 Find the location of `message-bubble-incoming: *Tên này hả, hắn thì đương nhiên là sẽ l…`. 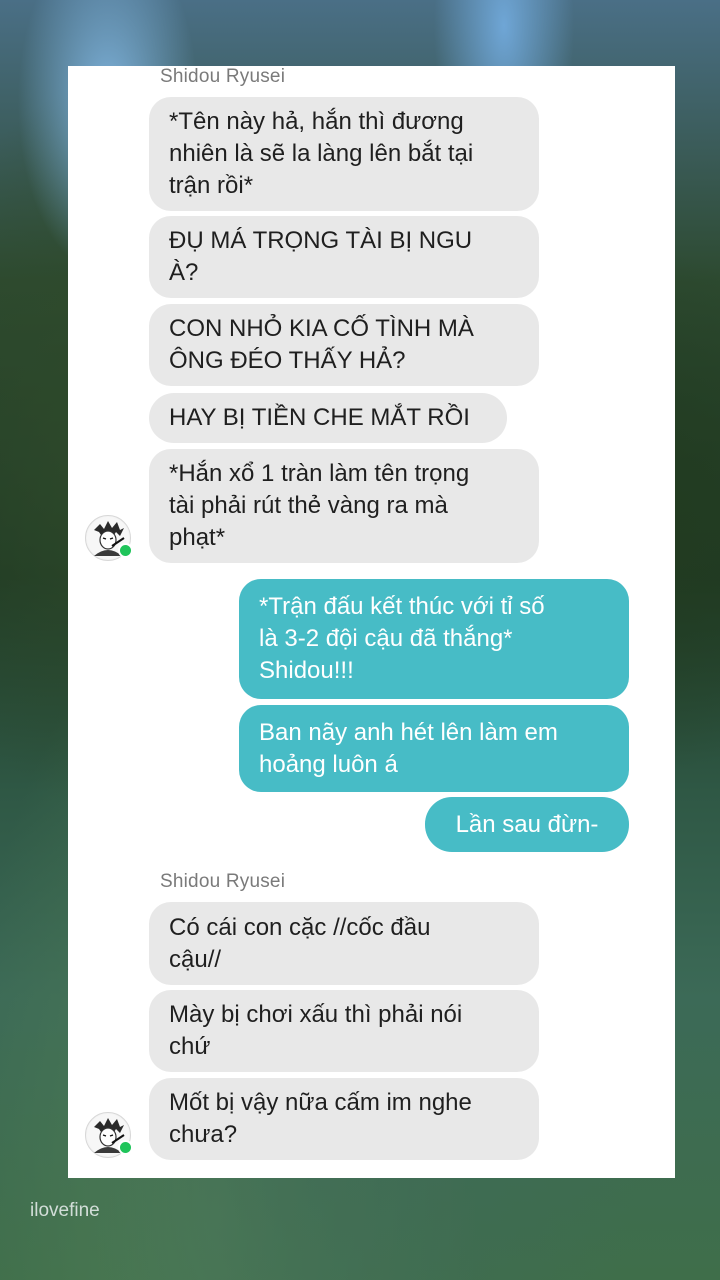

message-bubble-incoming: *Tên này hả, hắn thì đương nhiên là sẽ l… is located at coordinates (344, 154).